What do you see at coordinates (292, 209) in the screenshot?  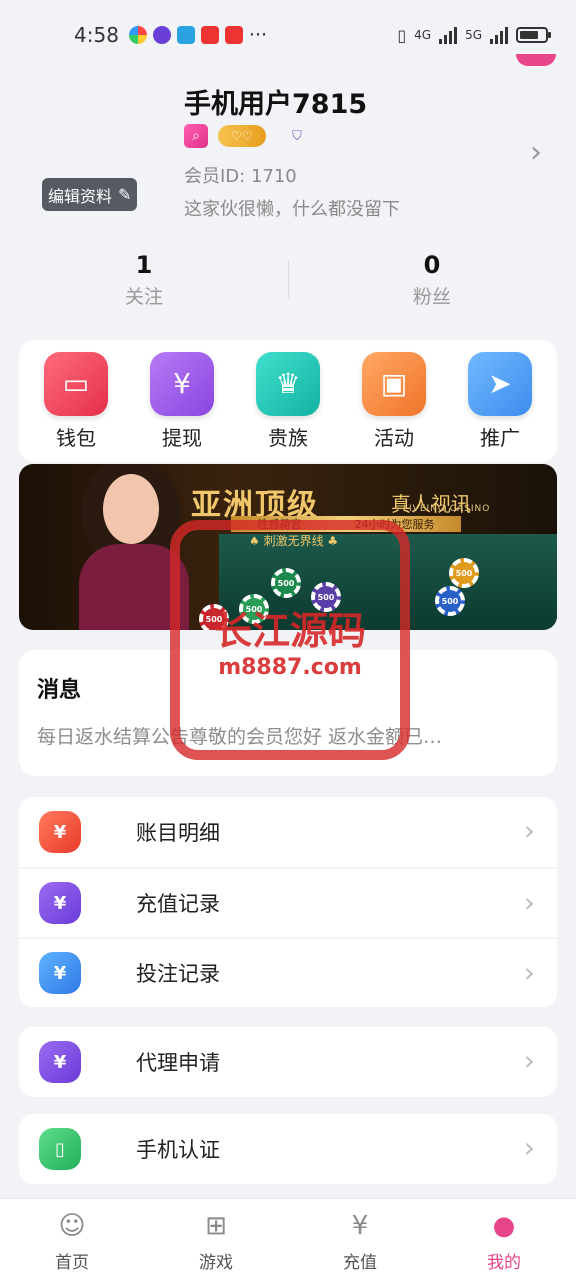 I see `bio: 这家伙很懒，什么都没留下` at bounding box center [292, 209].